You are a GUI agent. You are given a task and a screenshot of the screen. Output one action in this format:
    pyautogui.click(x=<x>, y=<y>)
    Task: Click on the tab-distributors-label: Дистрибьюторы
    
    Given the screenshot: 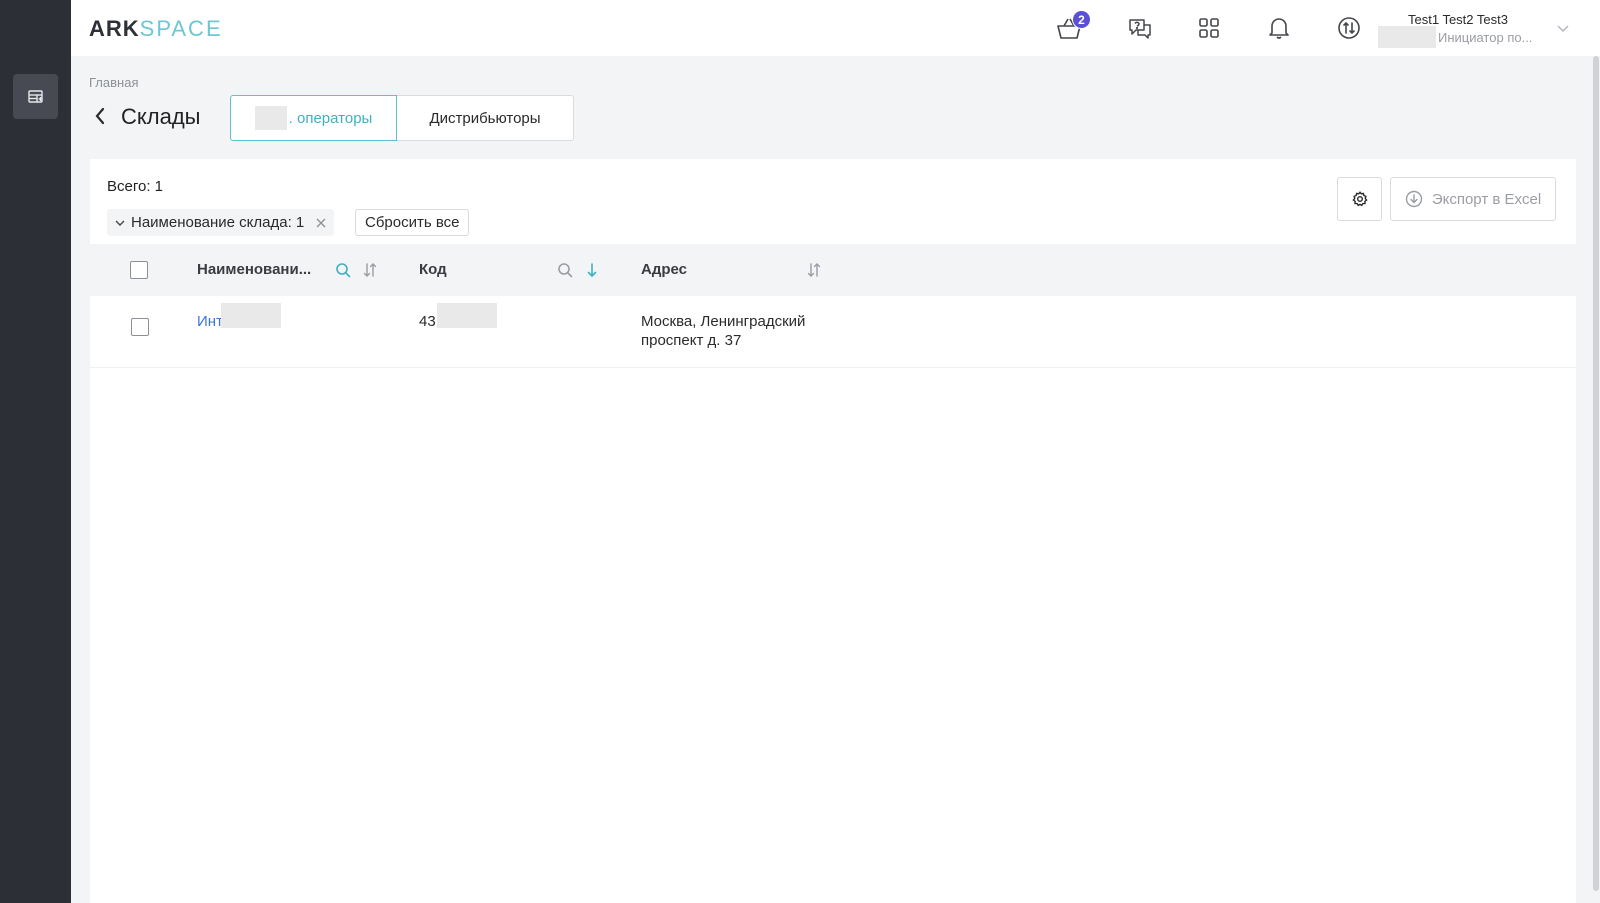 What is the action you would take?
    pyautogui.click(x=485, y=118)
    